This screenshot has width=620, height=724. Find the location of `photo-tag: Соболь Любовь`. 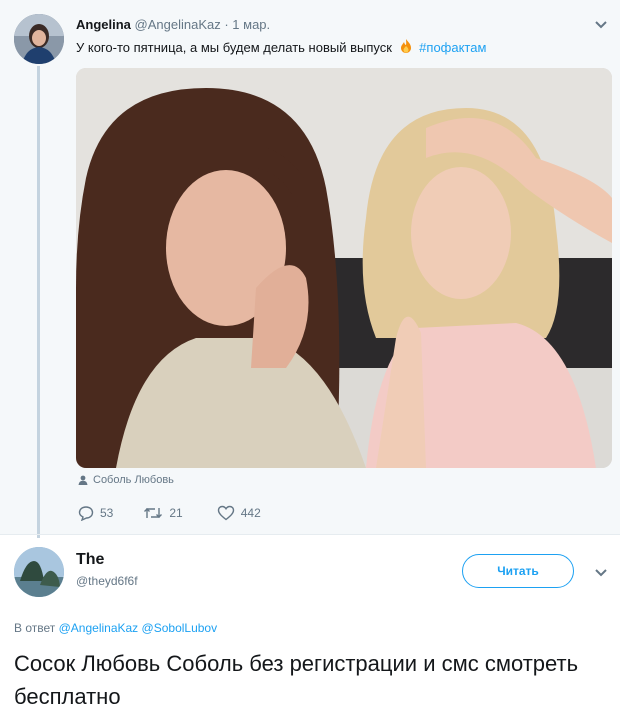

photo-tag: Соболь Любовь is located at coordinates (126, 480).